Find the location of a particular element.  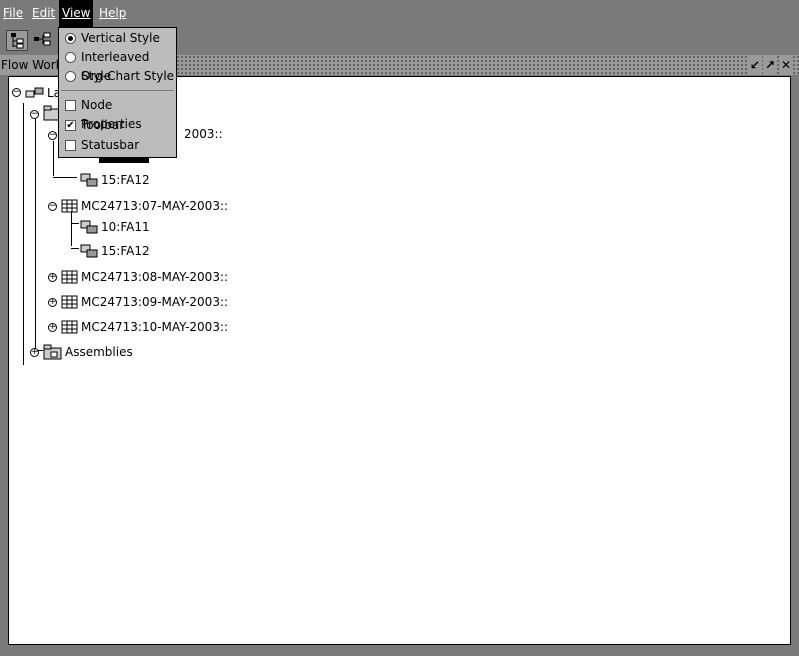

checkbox-checked-icon: ✔ is located at coordinates (70, 125).